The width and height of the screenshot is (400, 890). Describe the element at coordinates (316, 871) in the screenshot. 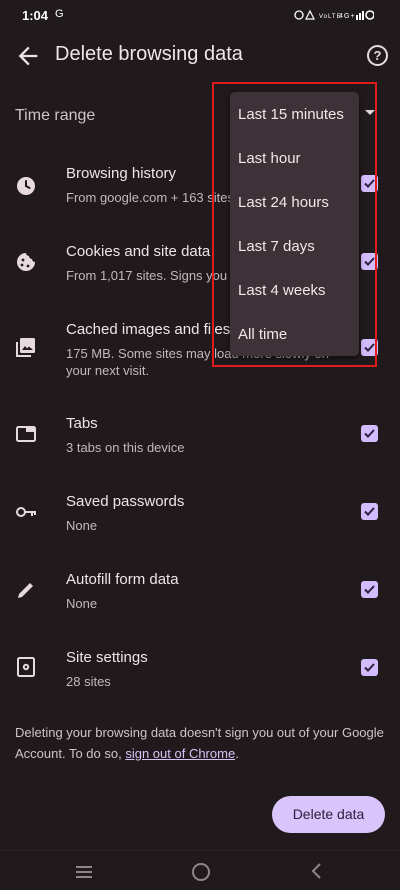

I see `system-back-icon` at that location.